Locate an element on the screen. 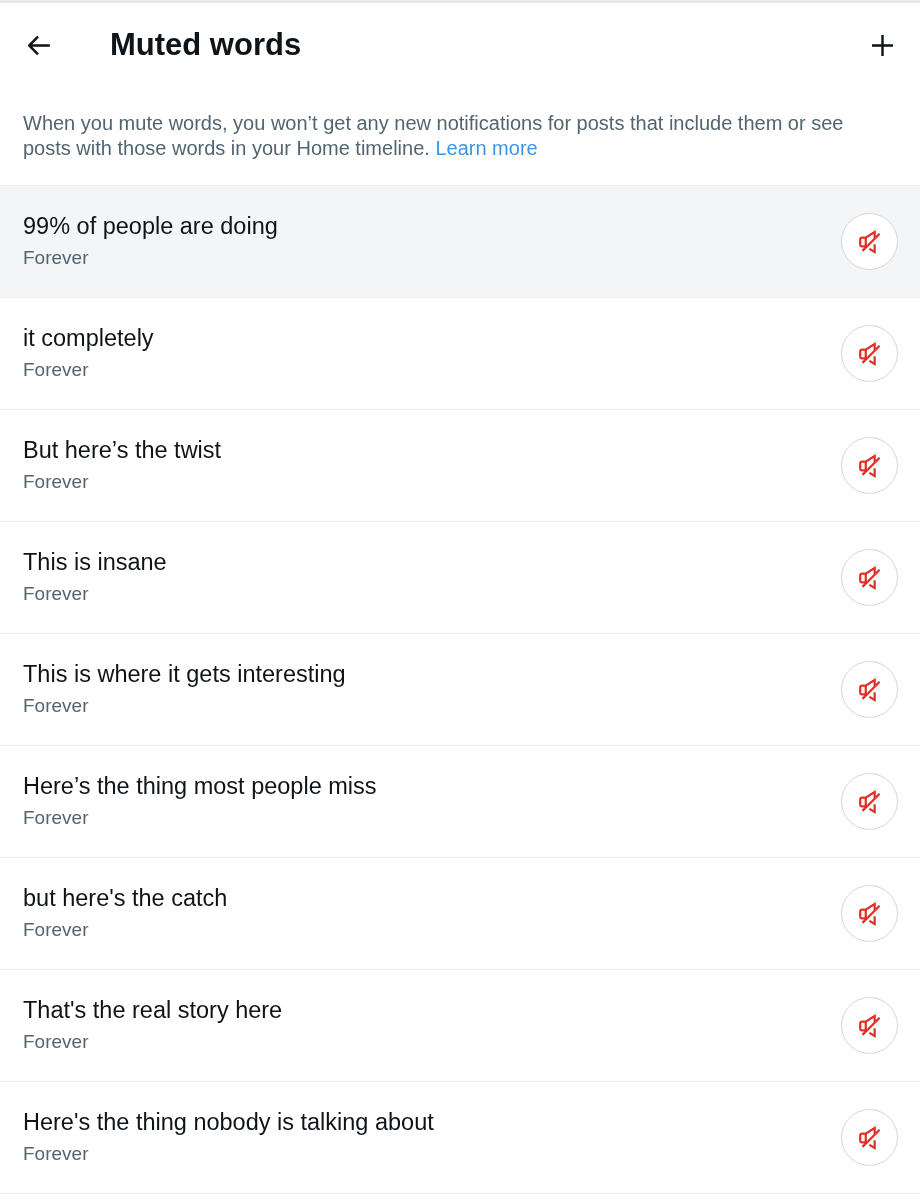 The height and width of the screenshot is (1200, 920). muted-word: Here’s the thing most people miss is located at coordinates (200, 785).